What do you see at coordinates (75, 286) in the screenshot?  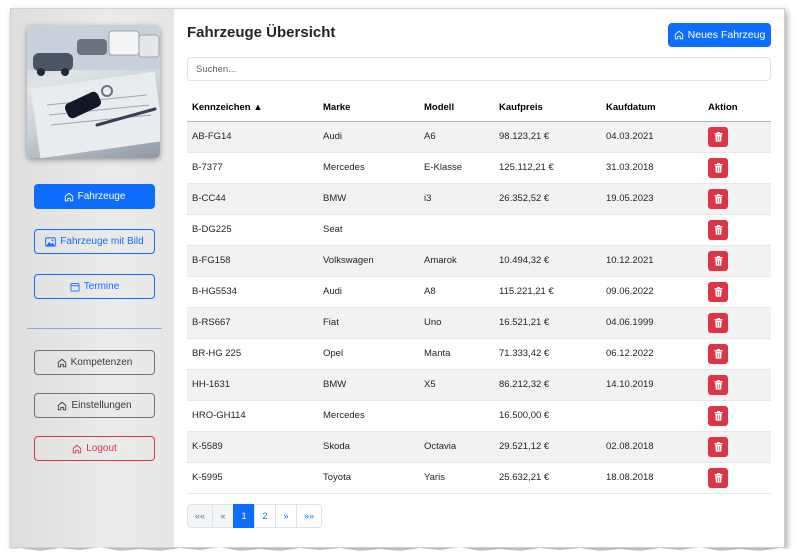 I see `calendar-icon` at bounding box center [75, 286].